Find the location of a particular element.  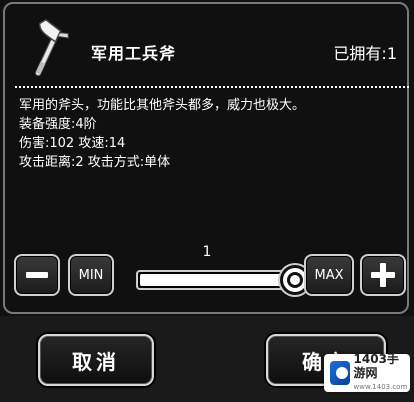

decrease-button is located at coordinates (37, 275).